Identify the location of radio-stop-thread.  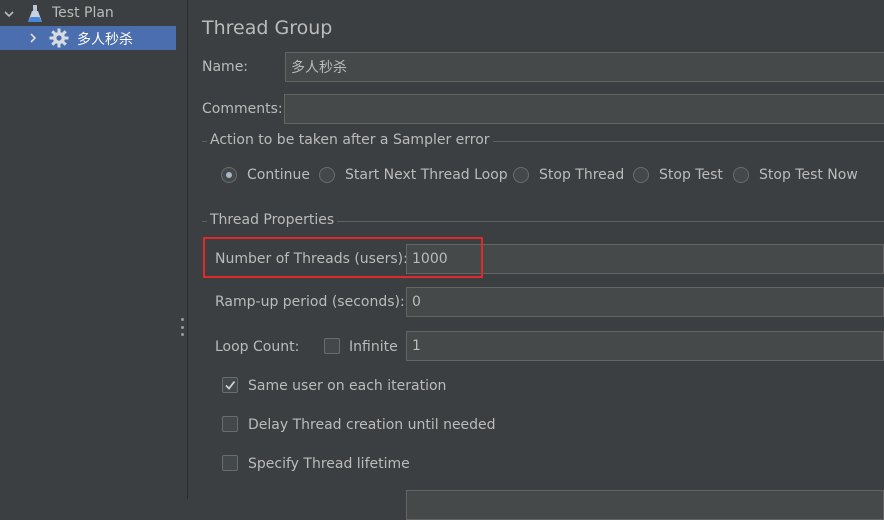
(521, 175).